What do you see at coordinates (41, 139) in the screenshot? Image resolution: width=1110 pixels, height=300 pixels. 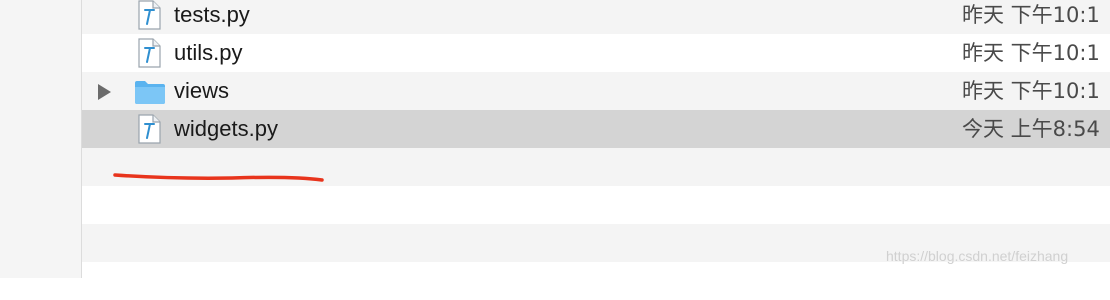 I see `finder-sidebar` at bounding box center [41, 139].